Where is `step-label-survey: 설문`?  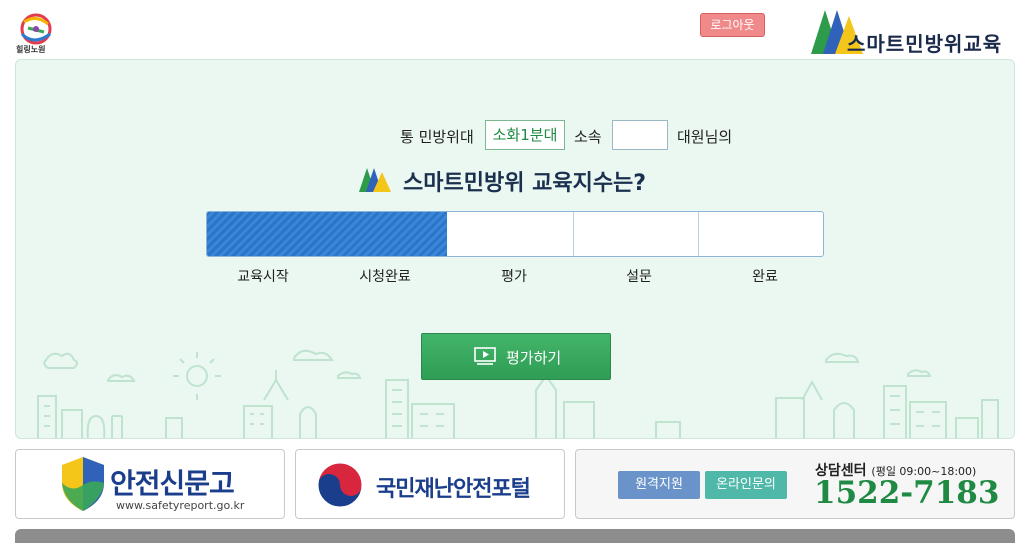 step-label-survey: 설문 is located at coordinates (639, 277).